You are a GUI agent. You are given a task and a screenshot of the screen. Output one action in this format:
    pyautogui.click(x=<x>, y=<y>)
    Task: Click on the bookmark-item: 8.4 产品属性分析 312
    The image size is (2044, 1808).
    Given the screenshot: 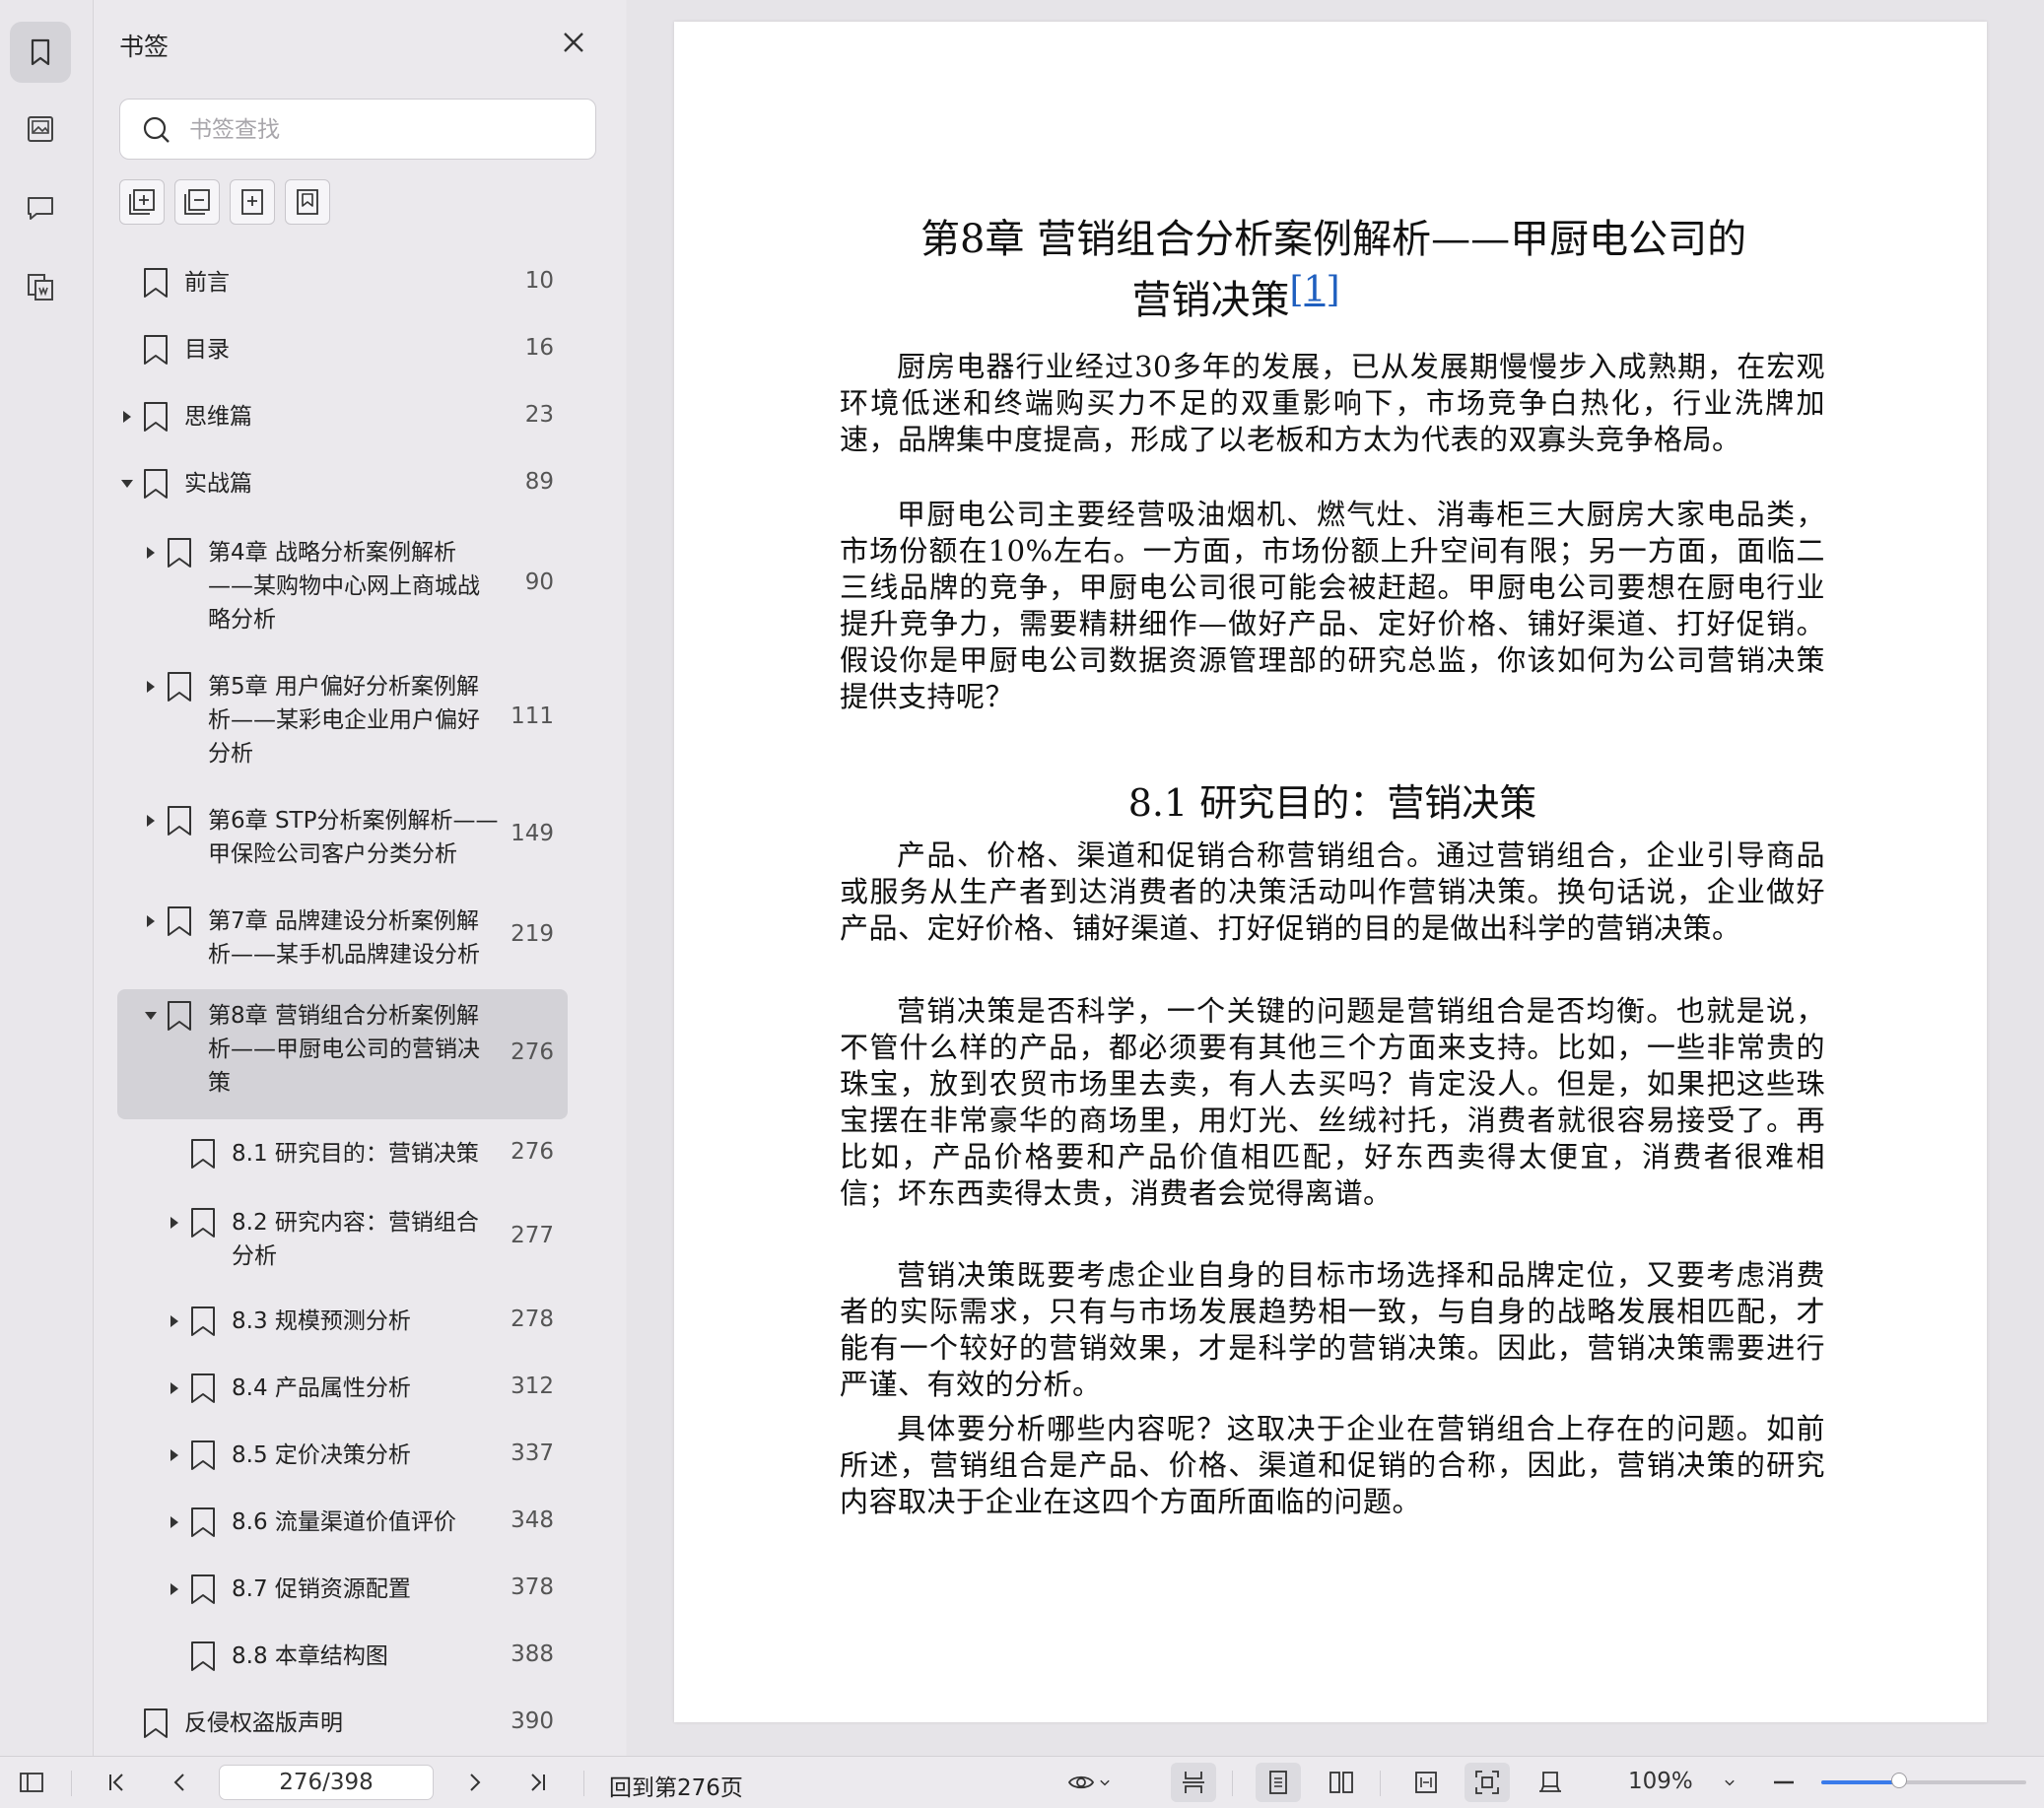 What is the action you would take?
    pyautogui.click(x=342, y=1388)
    